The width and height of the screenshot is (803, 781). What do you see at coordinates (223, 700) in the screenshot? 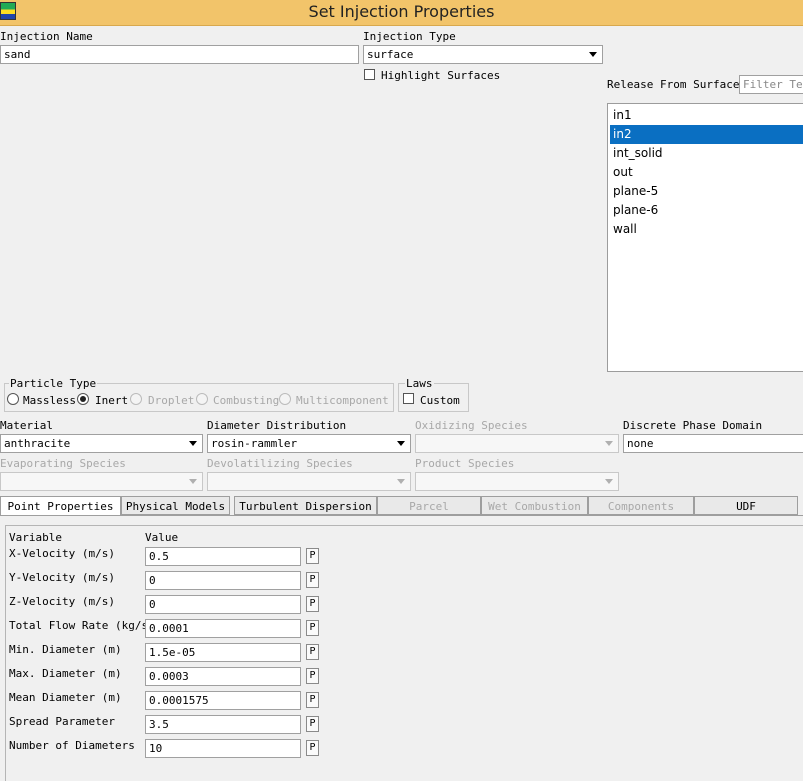
I see `value-input: 0.0001575` at bounding box center [223, 700].